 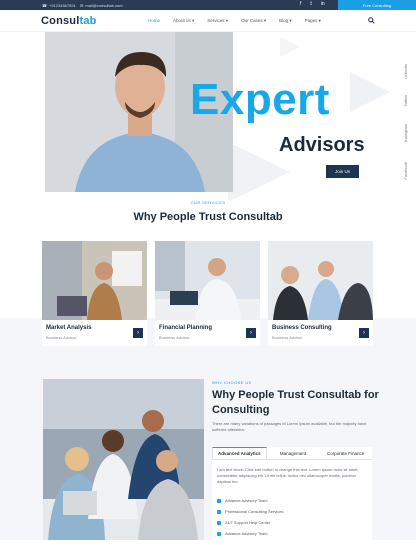 I want to click on tab-corporate-finance: Corporate Finance, so click(x=345, y=453).